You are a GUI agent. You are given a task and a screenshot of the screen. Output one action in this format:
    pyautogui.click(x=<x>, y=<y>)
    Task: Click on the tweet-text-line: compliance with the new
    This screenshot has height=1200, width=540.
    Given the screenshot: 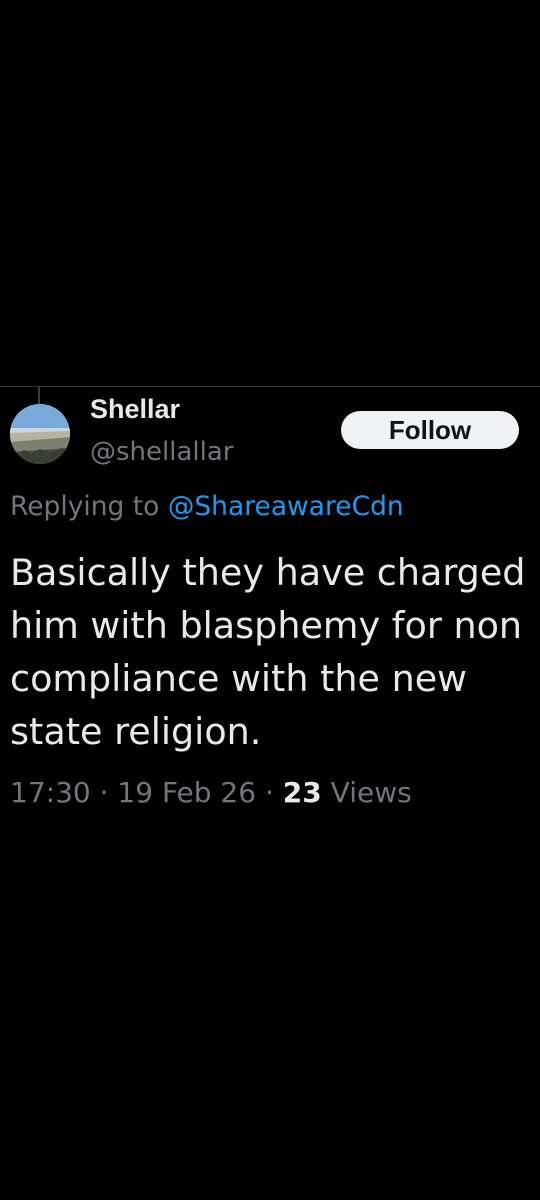 What is the action you would take?
    pyautogui.click(x=239, y=678)
    